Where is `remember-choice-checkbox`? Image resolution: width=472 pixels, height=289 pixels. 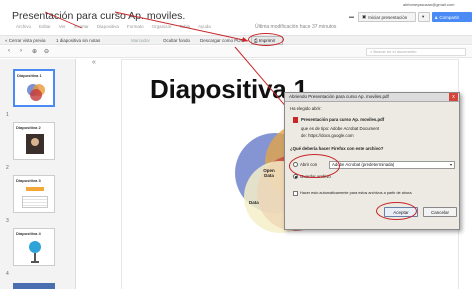 remember-choice-checkbox is located at coordinates (295, 193).